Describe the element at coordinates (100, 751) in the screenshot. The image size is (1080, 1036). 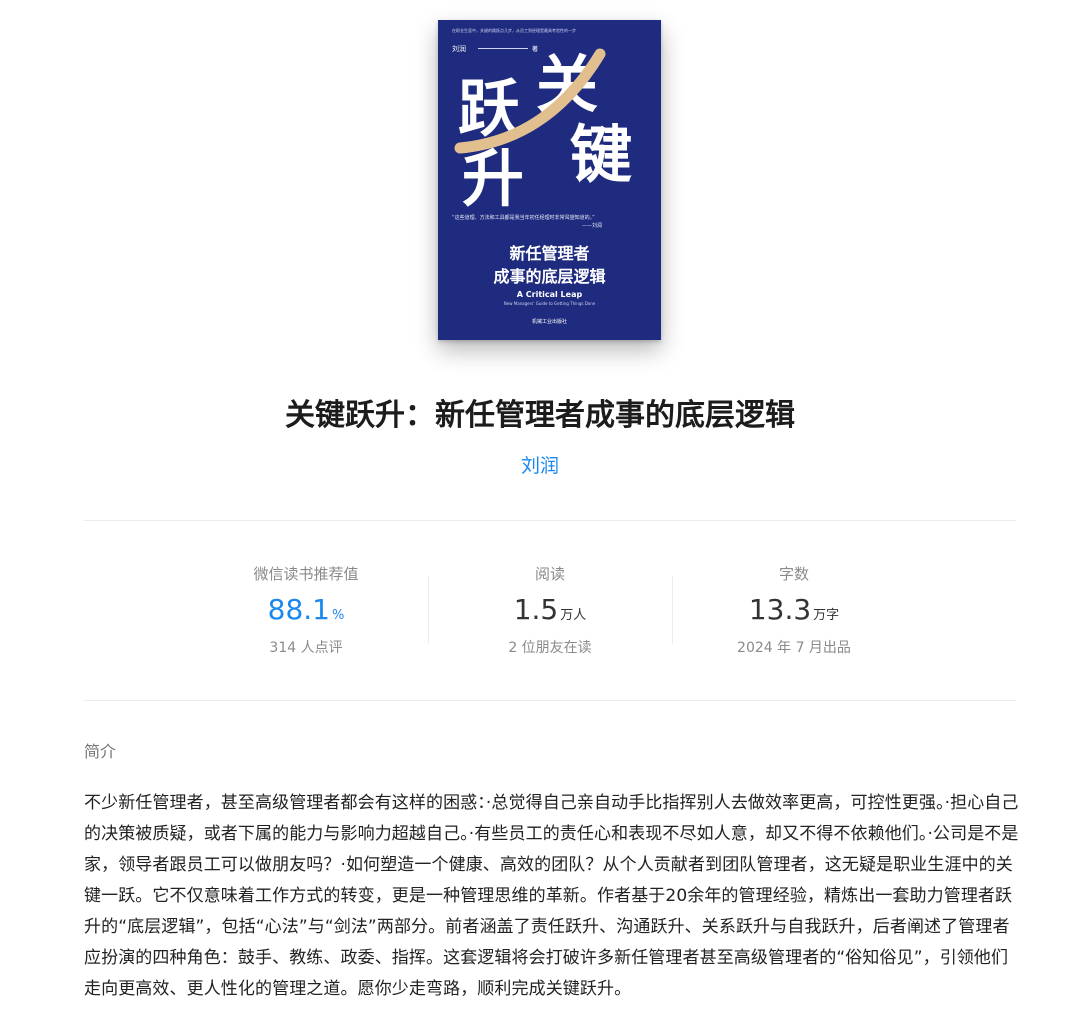
I see `intro-heading: 简介` at that location.